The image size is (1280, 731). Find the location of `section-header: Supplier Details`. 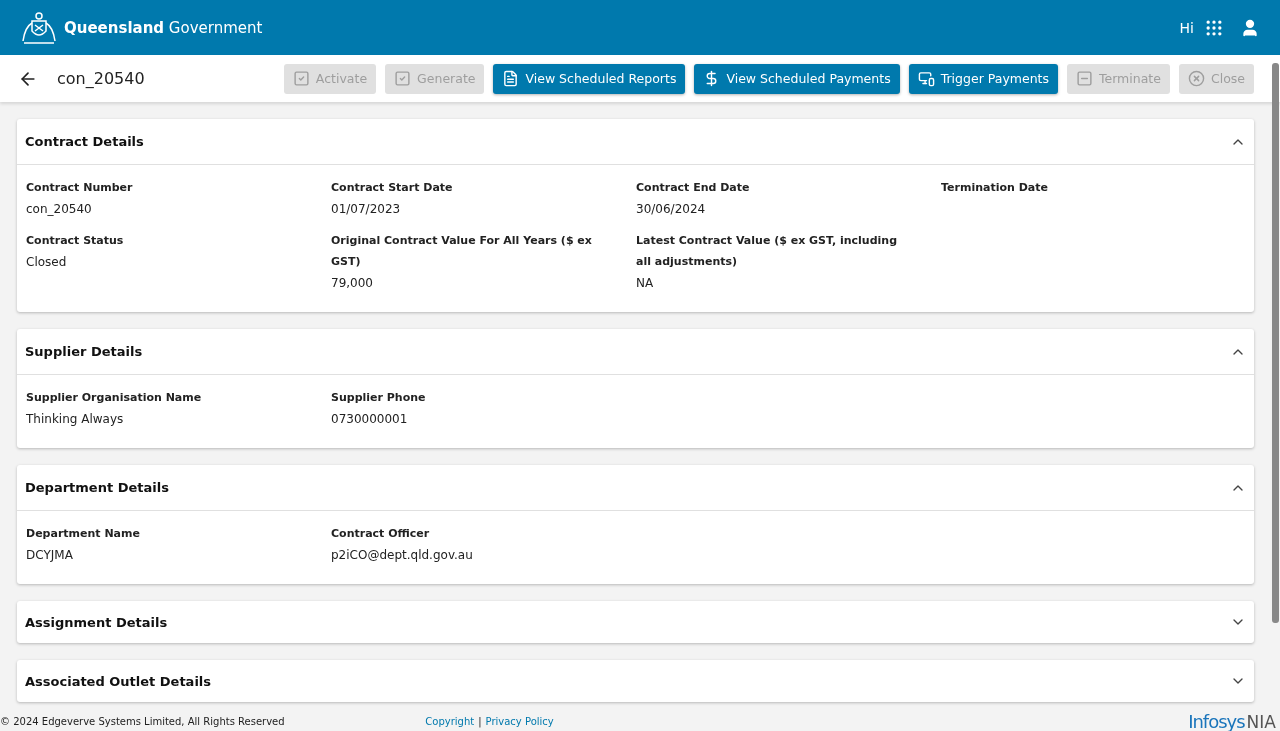

section-header: Supplier Details is located at coordinates (635, 352).